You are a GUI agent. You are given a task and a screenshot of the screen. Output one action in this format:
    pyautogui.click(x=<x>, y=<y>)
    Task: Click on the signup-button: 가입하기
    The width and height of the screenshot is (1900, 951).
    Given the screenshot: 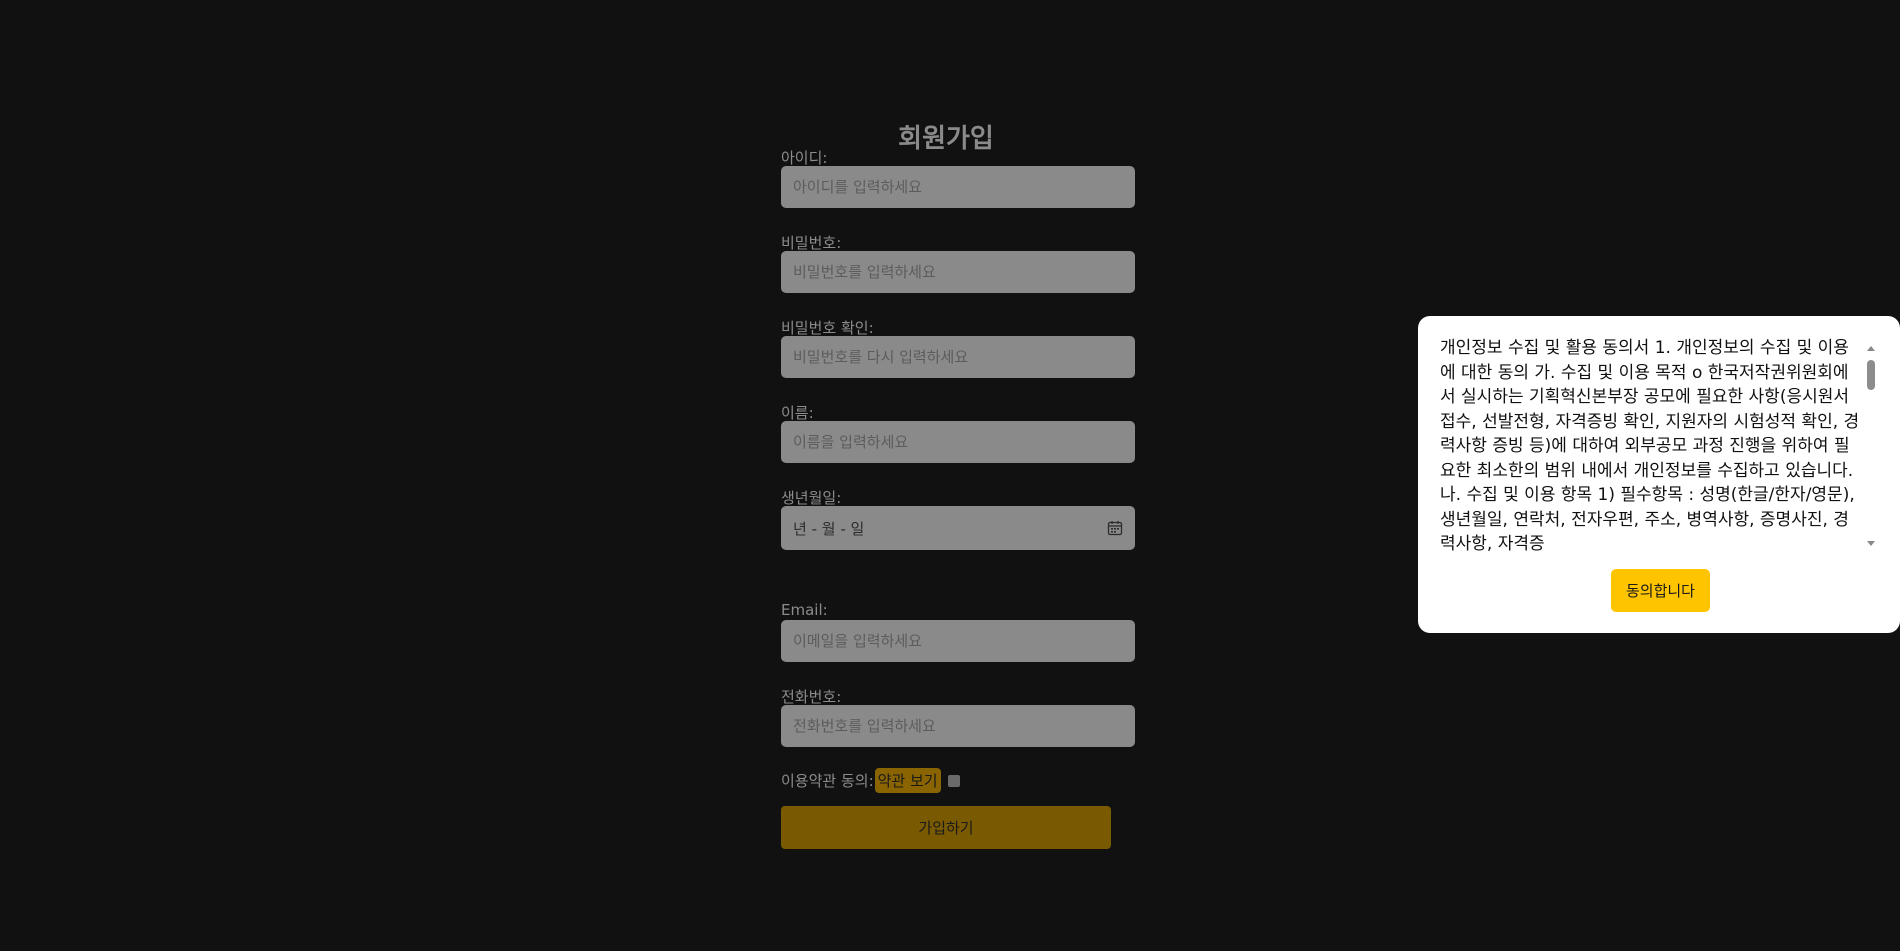 What is the action you would take?
    pyautogui.click(x=946, y=827)
    